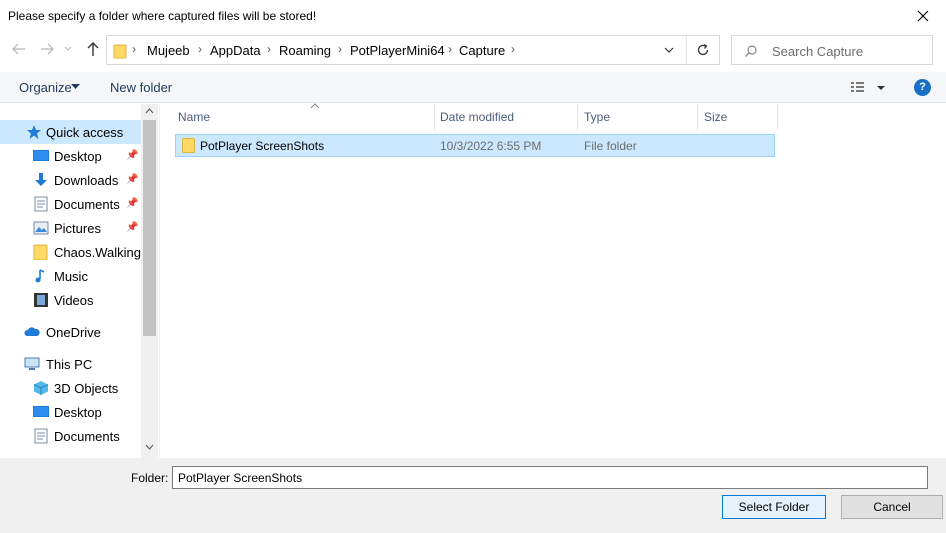 The image size is (946, 533). Describe the element at coordinates (149, 111) in the screenshot. I see `scroll-up-icon` at that location.